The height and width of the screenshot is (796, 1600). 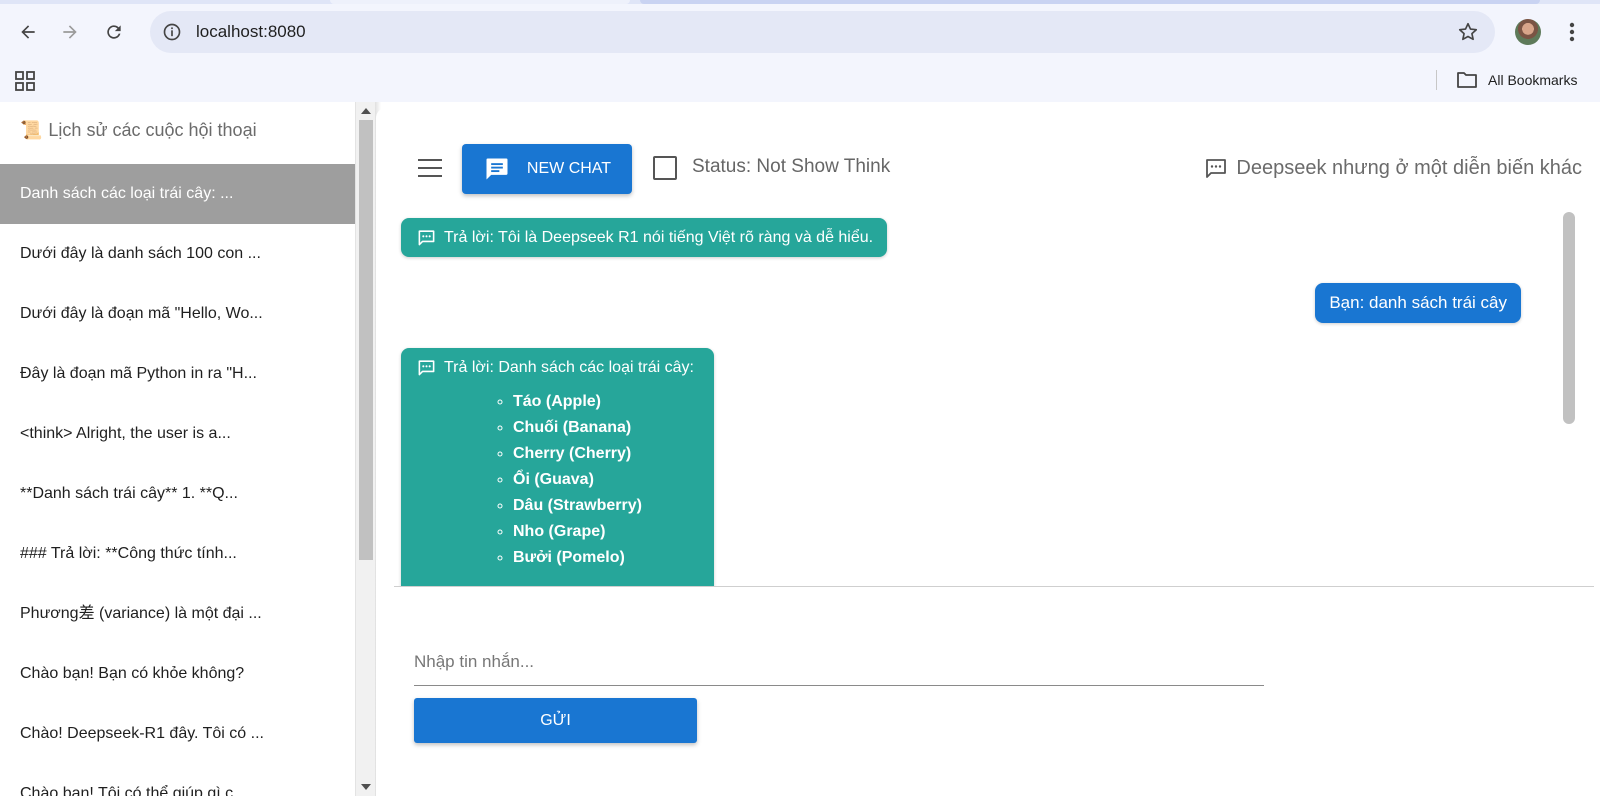 I want to click on list-item: Ổi (Guava), so click(x=606, y=480).